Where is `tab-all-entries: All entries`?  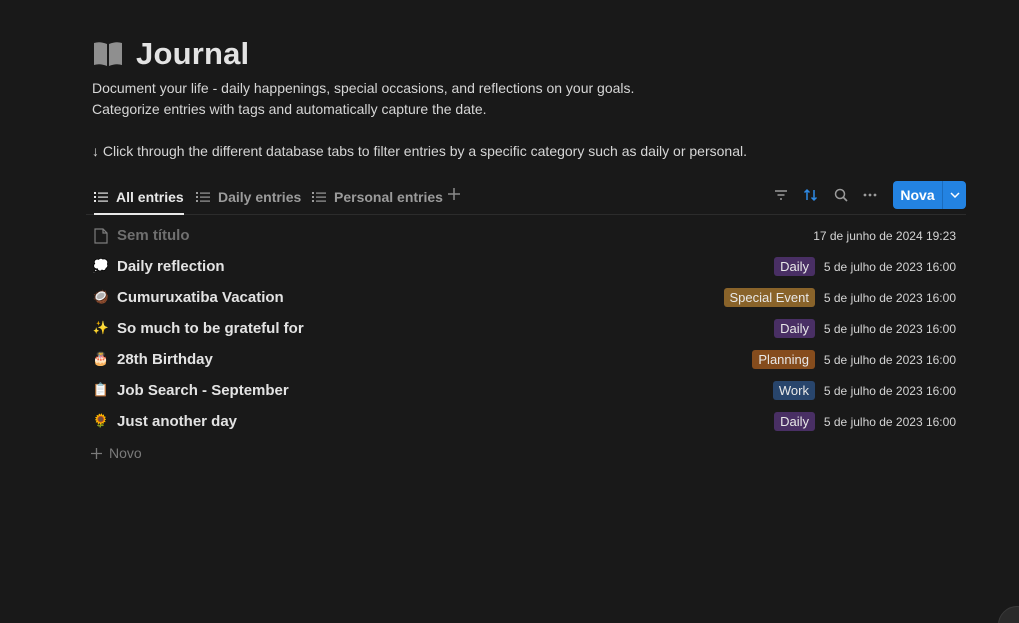 tab-all-entries: All entries is located at coordinates (139, 197).